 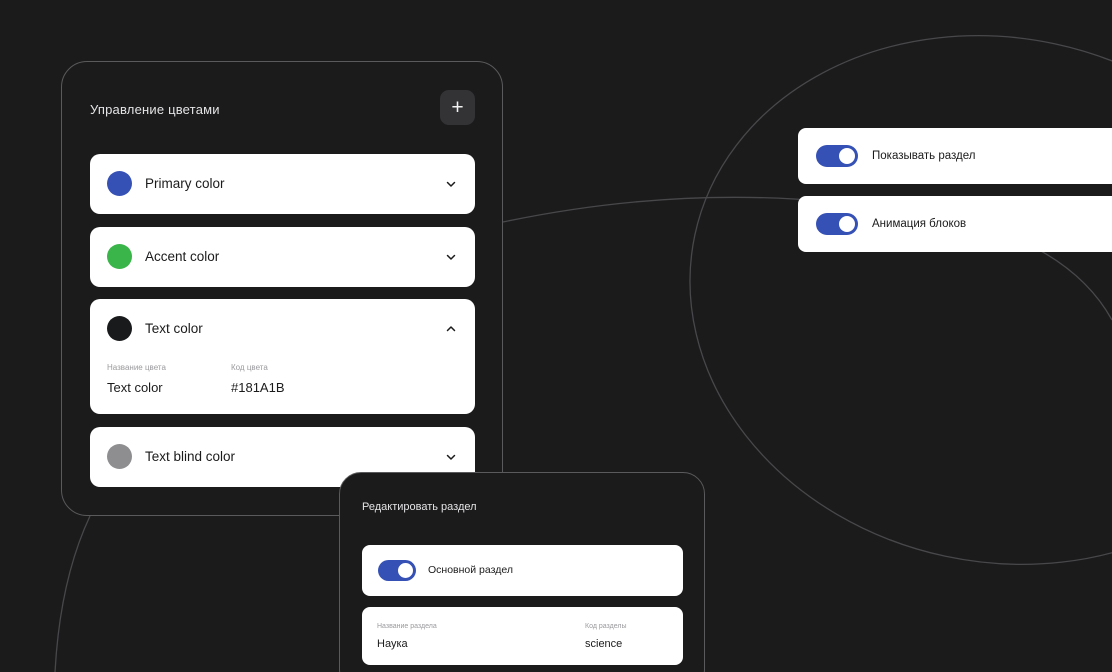 What do you see at coordinates (135, 387) in the screenshot?
I see `color-name-value: Text color` at bounding box center [135, 387].